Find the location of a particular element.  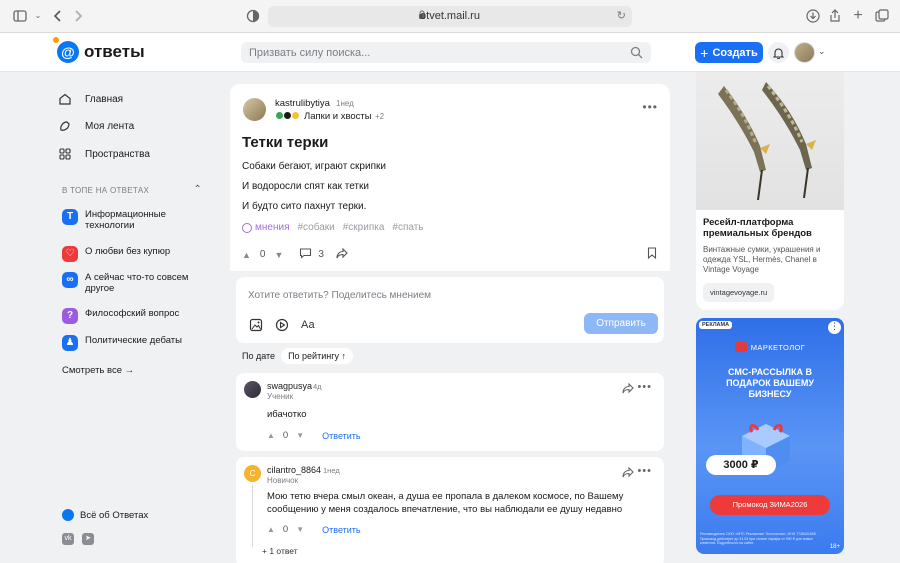

commenter-avatar: C is located at coordinates (252, 473).